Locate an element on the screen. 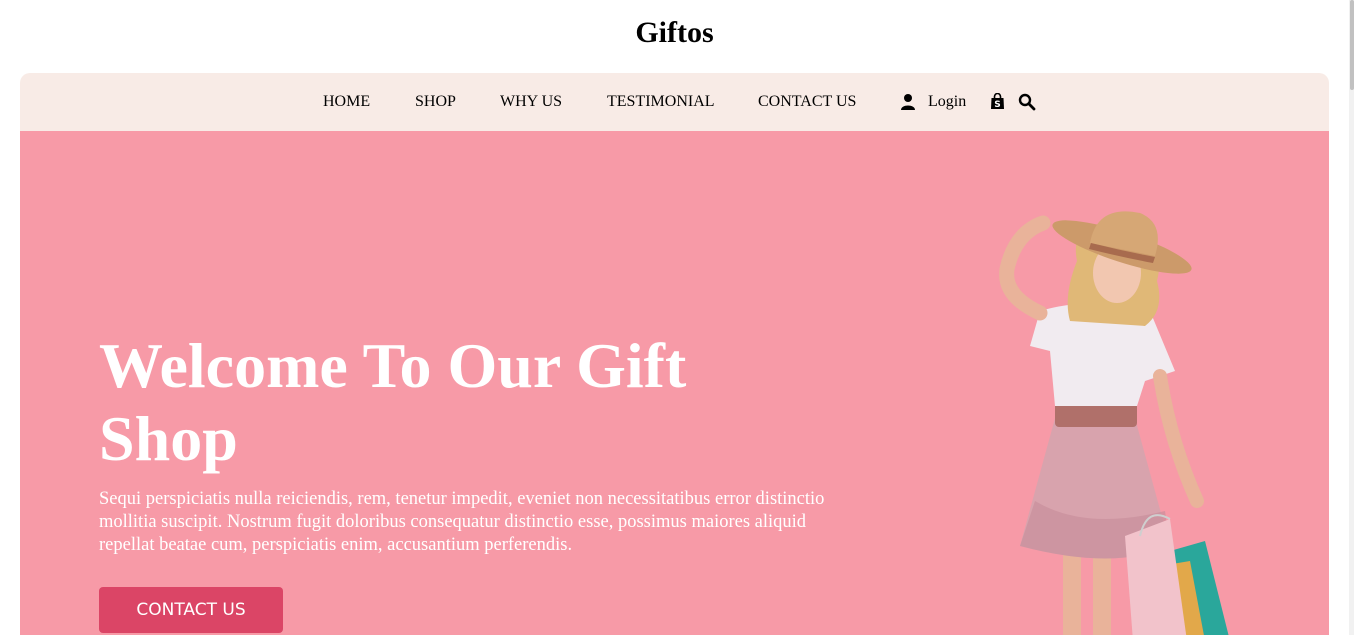 The height and width of the screenshot is (635, 1354). nav-item-shop: SHOP is located at coordinates (435, 102).